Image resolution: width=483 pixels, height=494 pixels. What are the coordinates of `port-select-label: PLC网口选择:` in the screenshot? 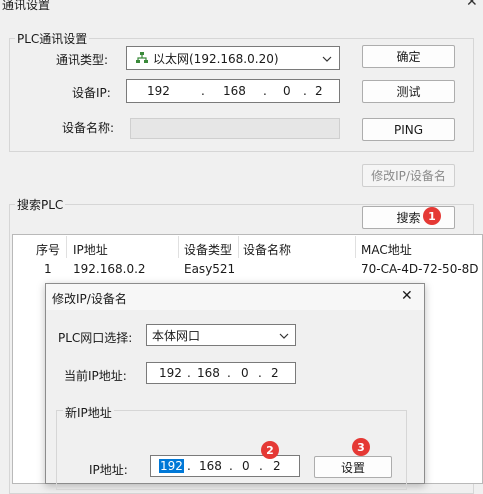 It's located at (95, 338).